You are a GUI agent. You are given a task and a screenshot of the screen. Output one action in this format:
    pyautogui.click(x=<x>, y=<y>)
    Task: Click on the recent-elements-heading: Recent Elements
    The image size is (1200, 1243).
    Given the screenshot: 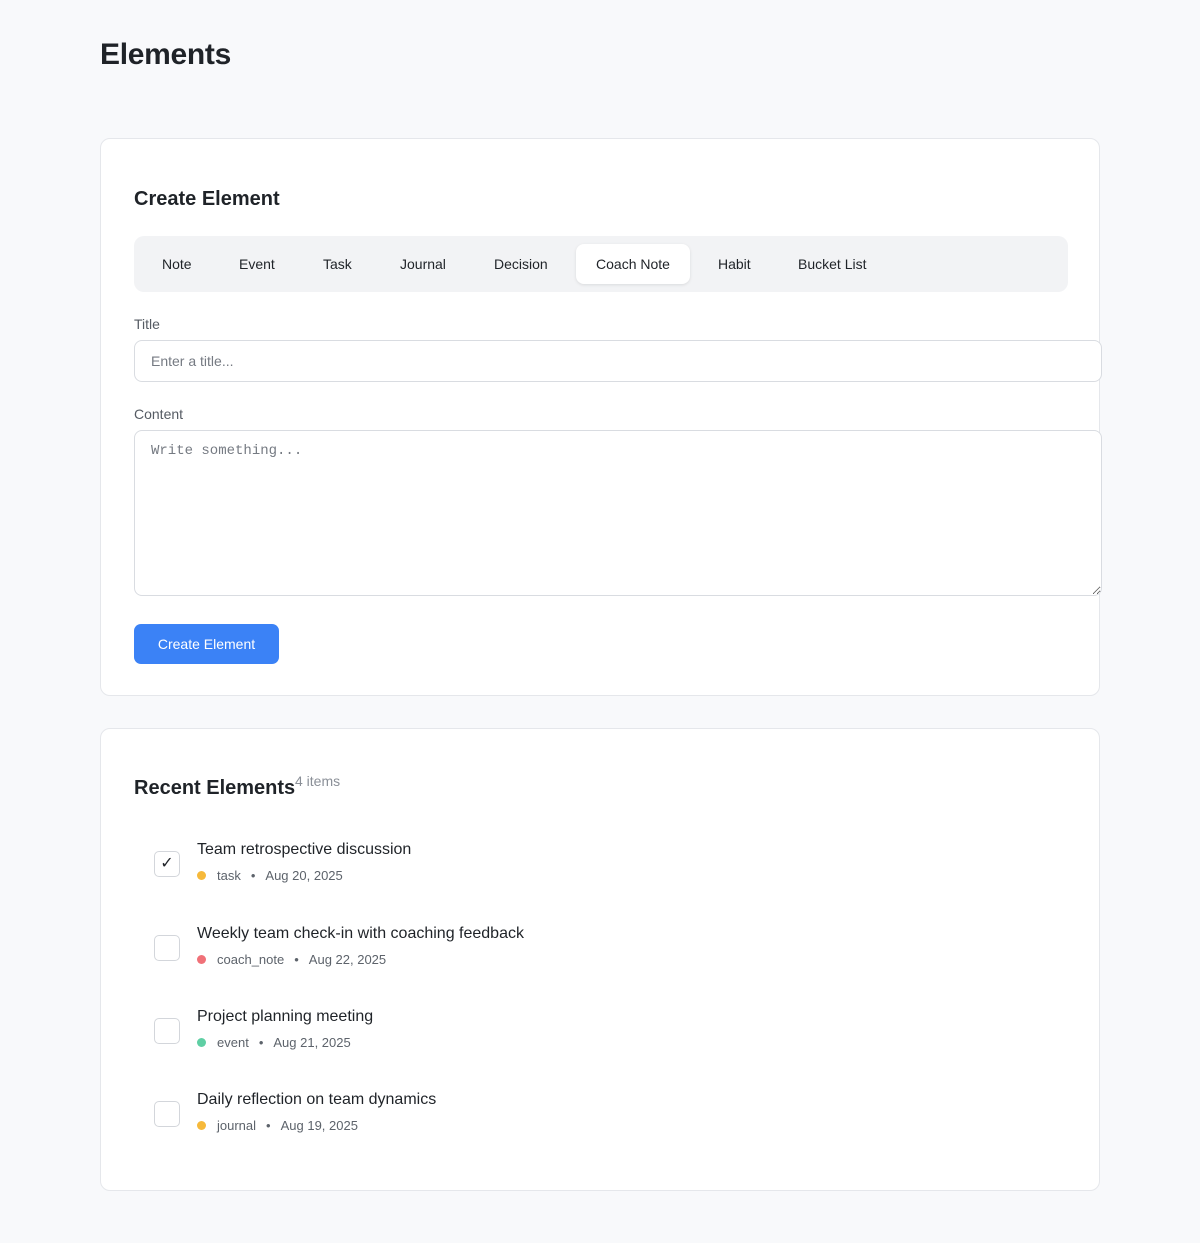 What is the action you would take?
    pyautogui.click(x=215, y=788)
    